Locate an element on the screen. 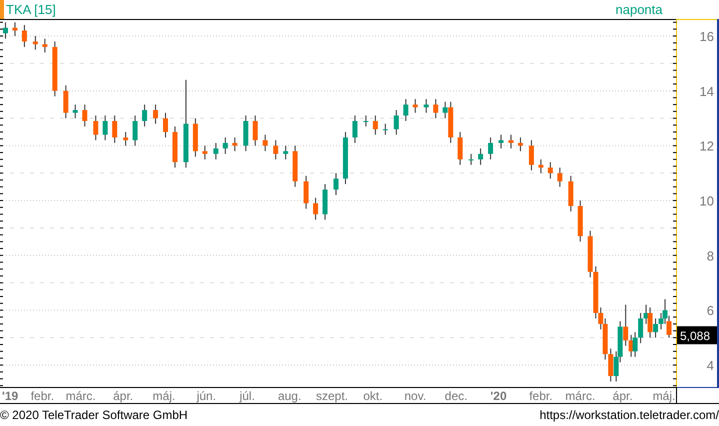 The image size is (719, 426). x-tick-label: '20 is located at coordinates (498, 396).